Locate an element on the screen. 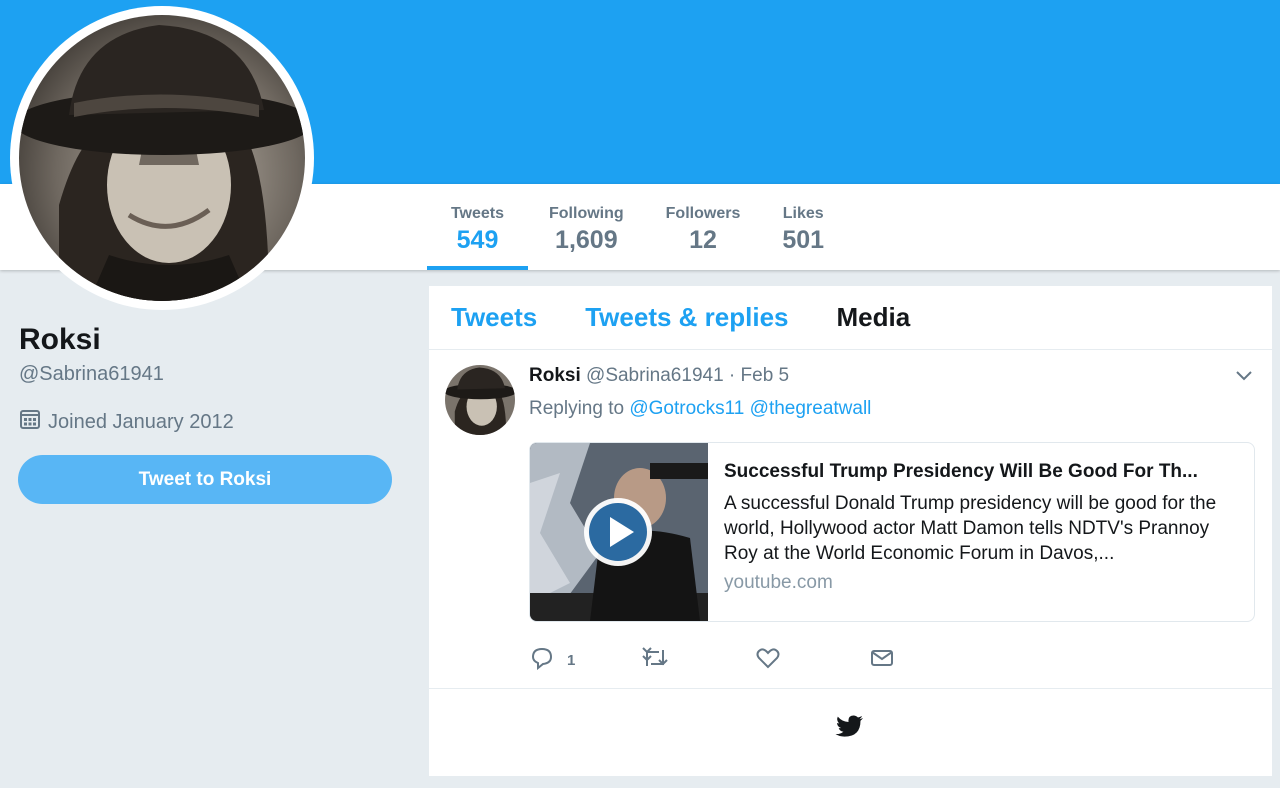 This screenshot has height=788, width=1280. card-domain: youtube.com is located at coordinates (778, 582).